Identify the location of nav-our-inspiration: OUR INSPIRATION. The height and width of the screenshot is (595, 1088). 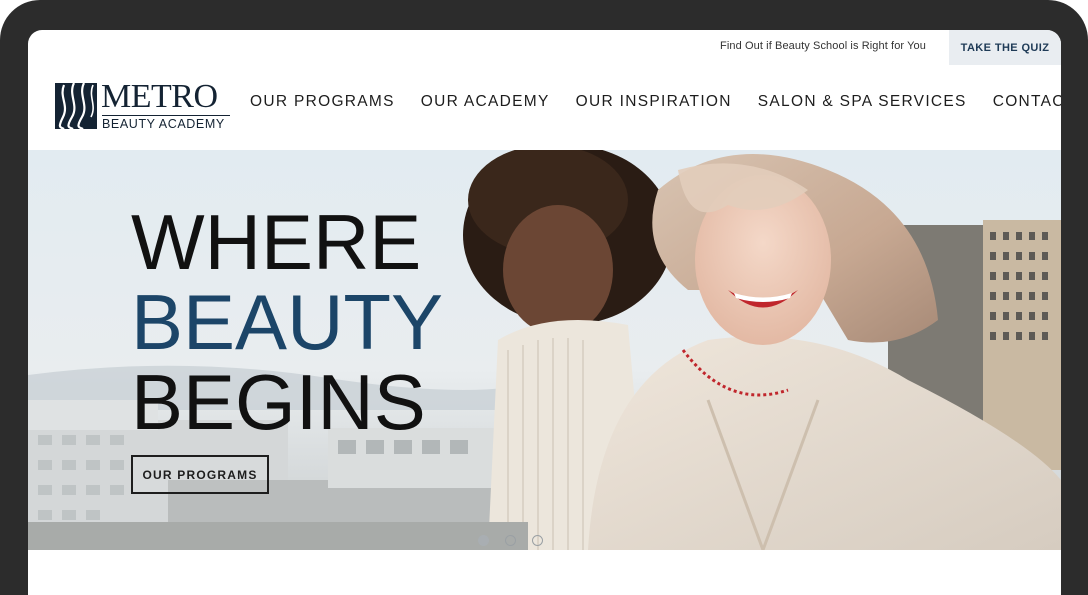
(654, 102).